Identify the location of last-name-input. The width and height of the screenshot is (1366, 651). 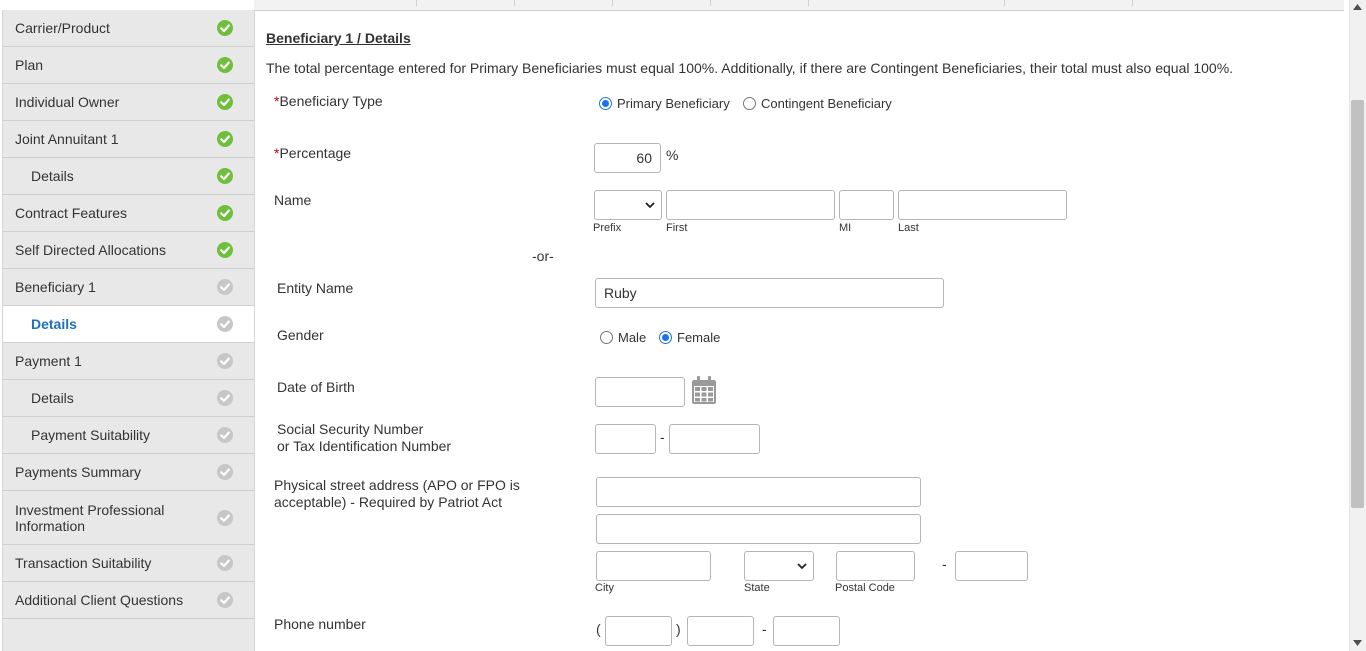
(982, 205).